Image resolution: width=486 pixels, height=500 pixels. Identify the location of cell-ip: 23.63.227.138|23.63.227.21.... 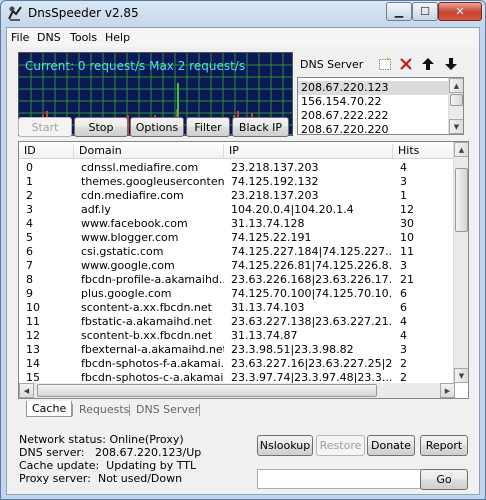
(312, 321).